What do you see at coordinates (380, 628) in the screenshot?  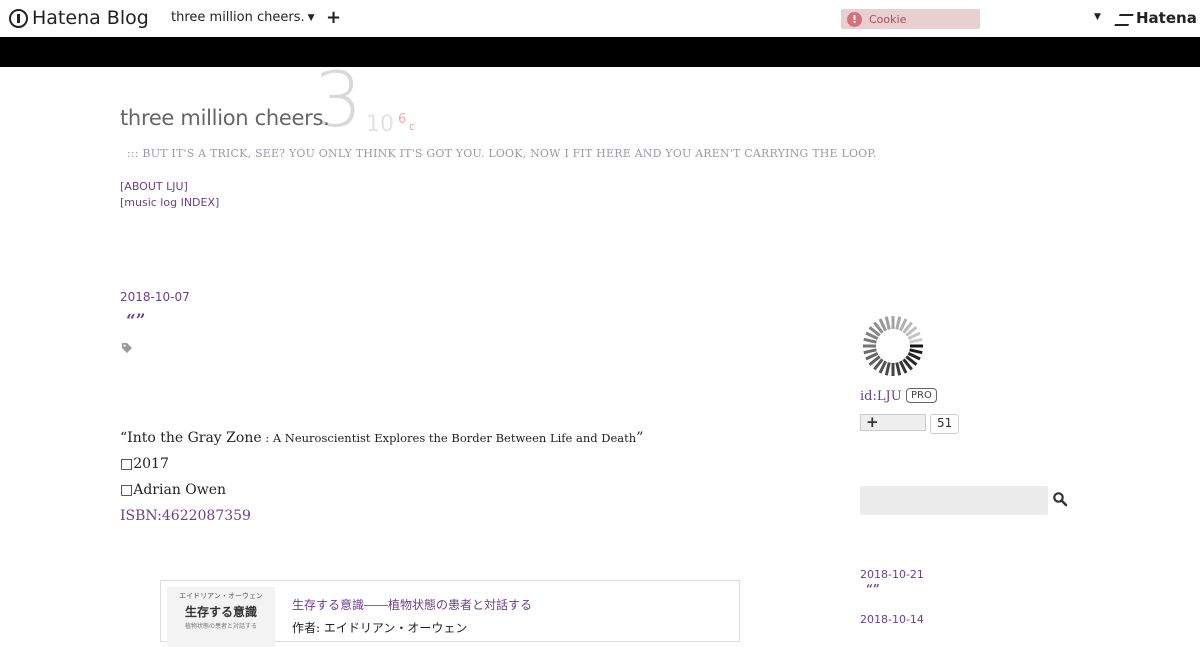 I see `book-card-author: 作者: エイドリアン・オーウェン` at bounding box center [380, 628].